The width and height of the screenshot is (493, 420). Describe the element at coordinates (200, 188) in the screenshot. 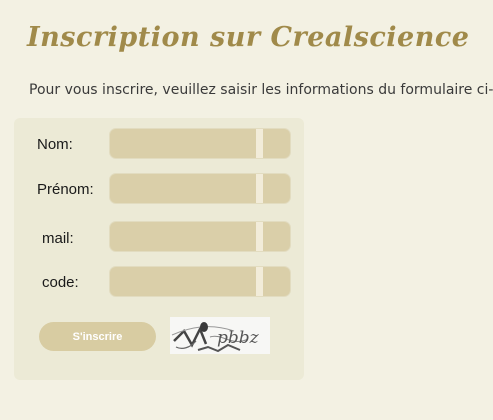

I see `prenom-input` at that location.